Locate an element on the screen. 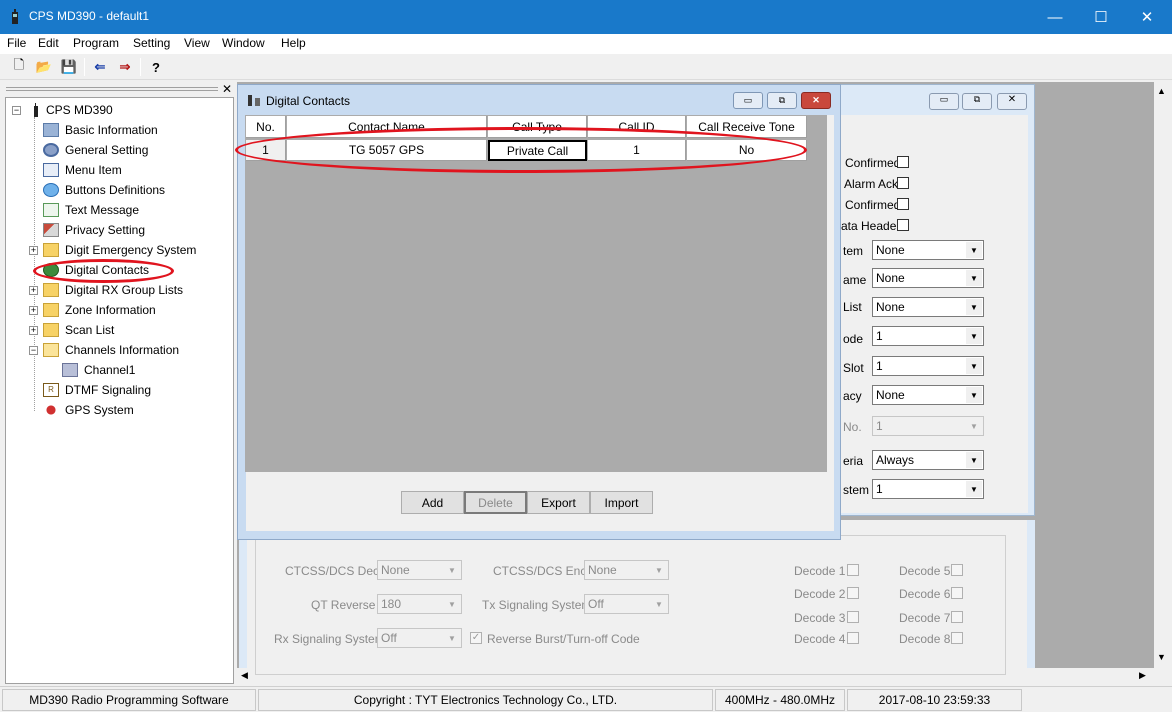 The width and height of the screenshot is (1172, 712). contact-name-select: None ▼ is located at coordinates (928, 278).